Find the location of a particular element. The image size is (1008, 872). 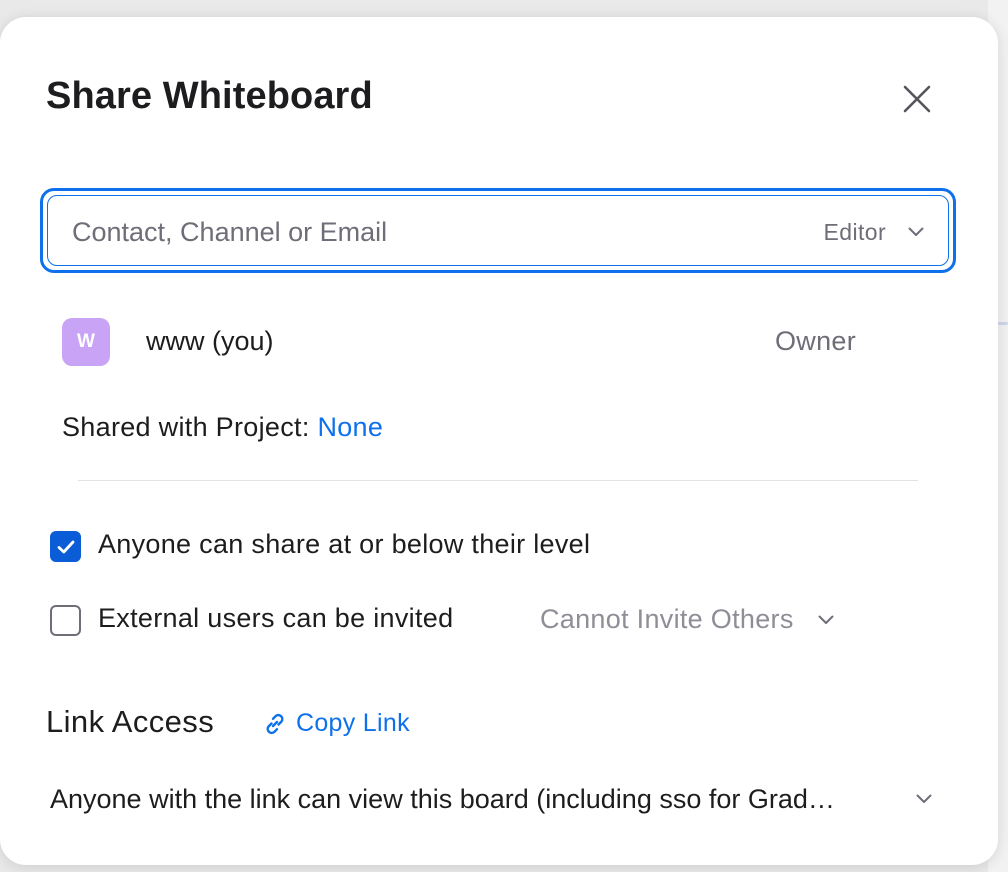

close-icon is located at coordinates (917, 99).